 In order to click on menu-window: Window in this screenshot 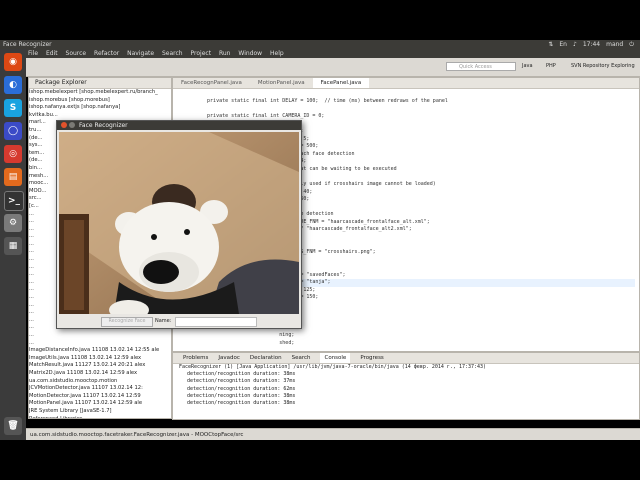, I will do `click(250, 53)`.